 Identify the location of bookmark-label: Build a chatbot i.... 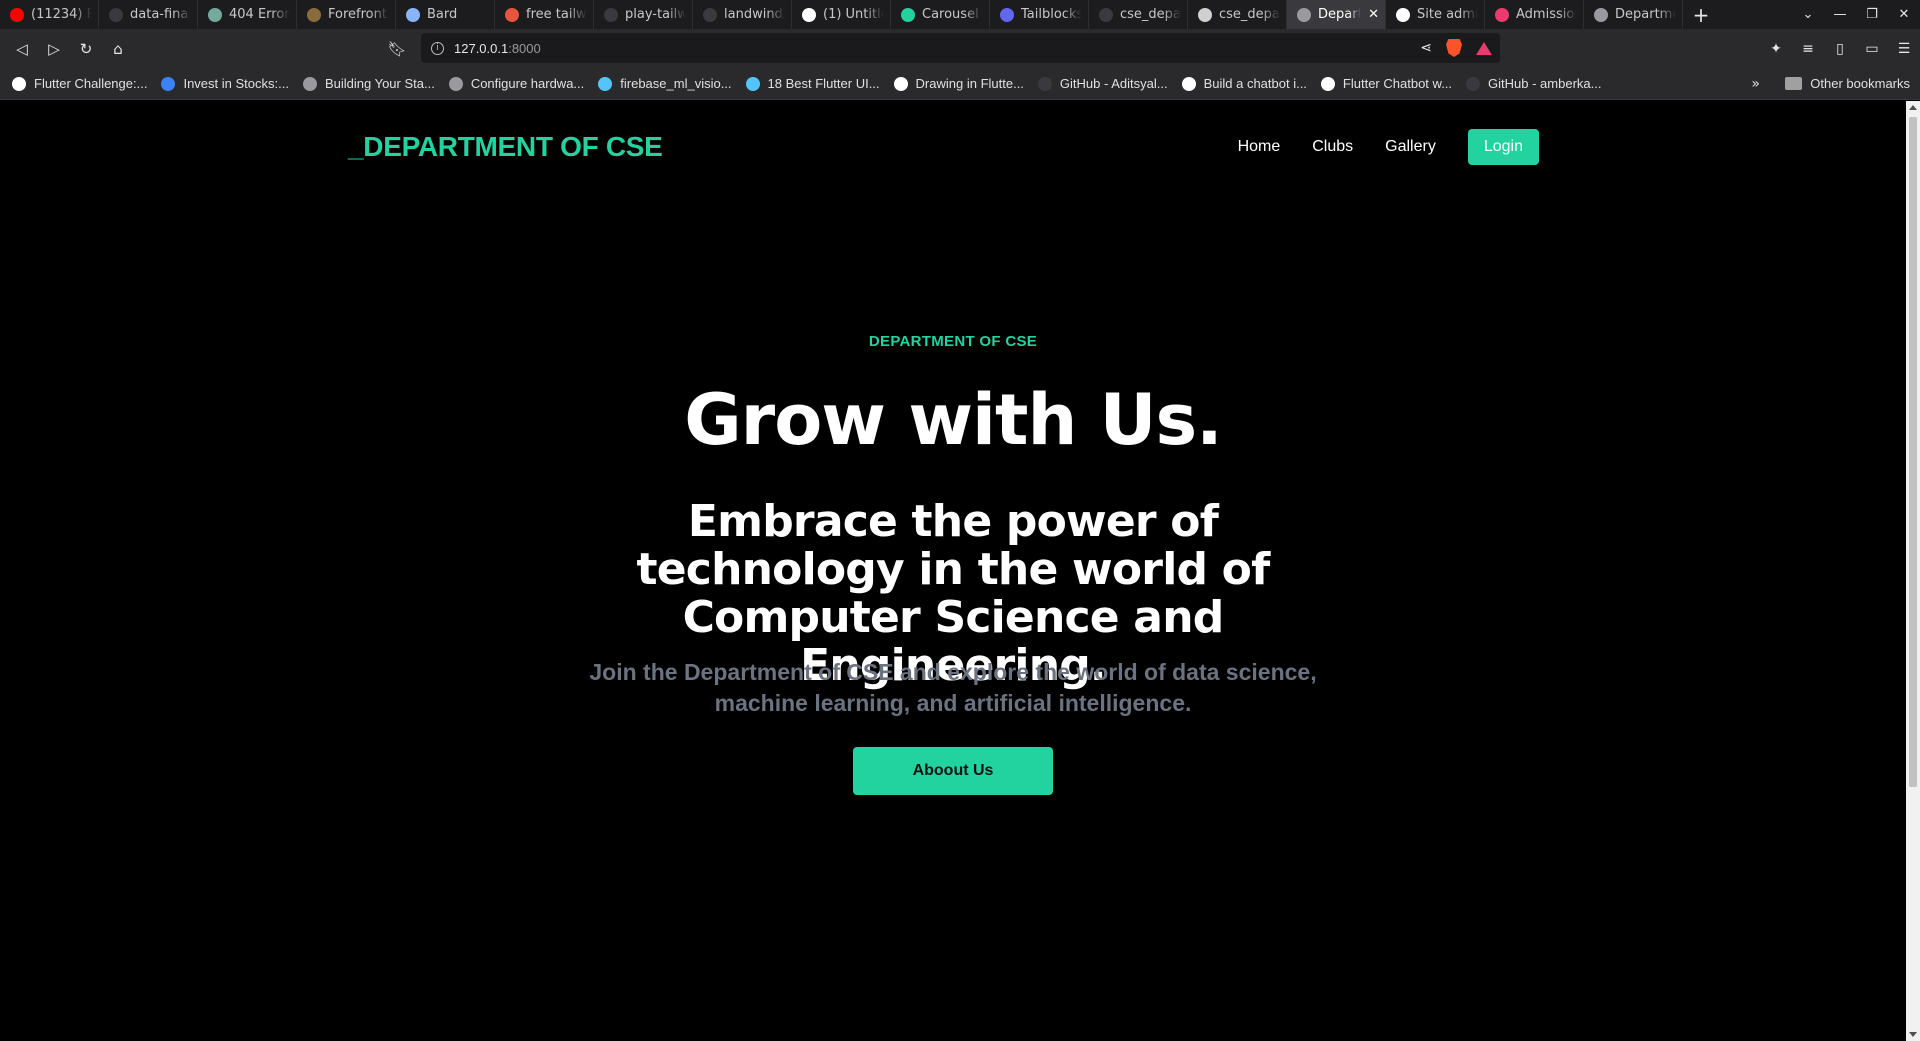
(1255, 83).